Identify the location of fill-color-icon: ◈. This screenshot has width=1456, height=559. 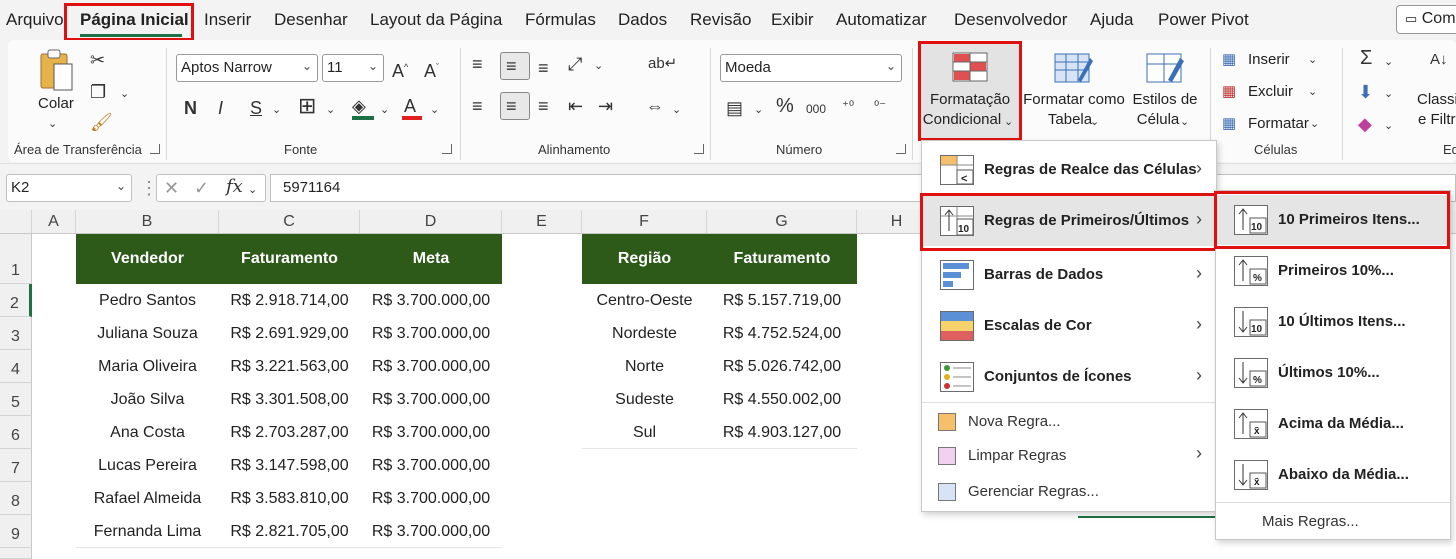
(359, 106).